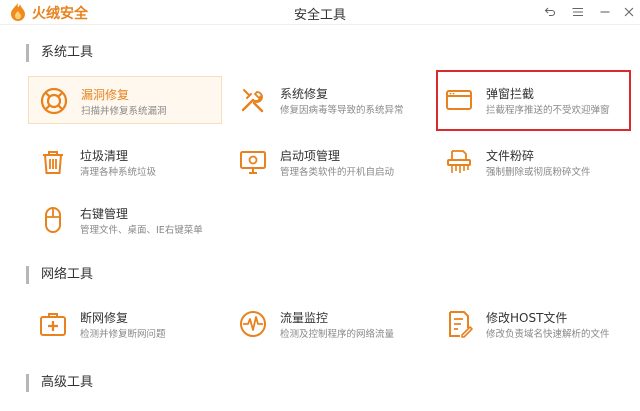  I want to click on tool-popup-block: 弹窗拦截 拦截程序推送的不受欢迎弹窗, so click(531, 100).